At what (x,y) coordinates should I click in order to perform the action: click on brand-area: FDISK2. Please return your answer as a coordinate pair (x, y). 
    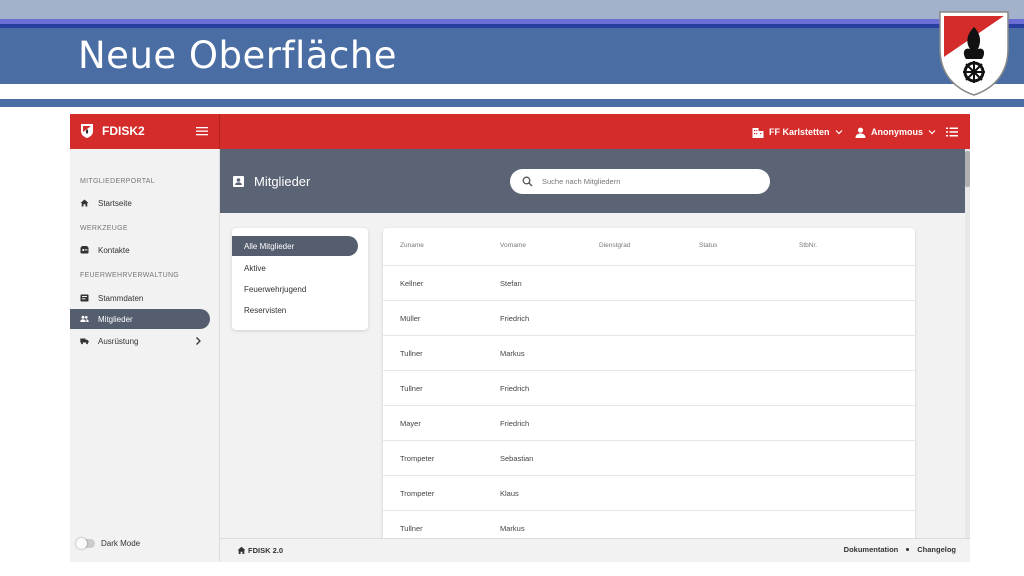
    Looking at the image, I should click on (145, 131).